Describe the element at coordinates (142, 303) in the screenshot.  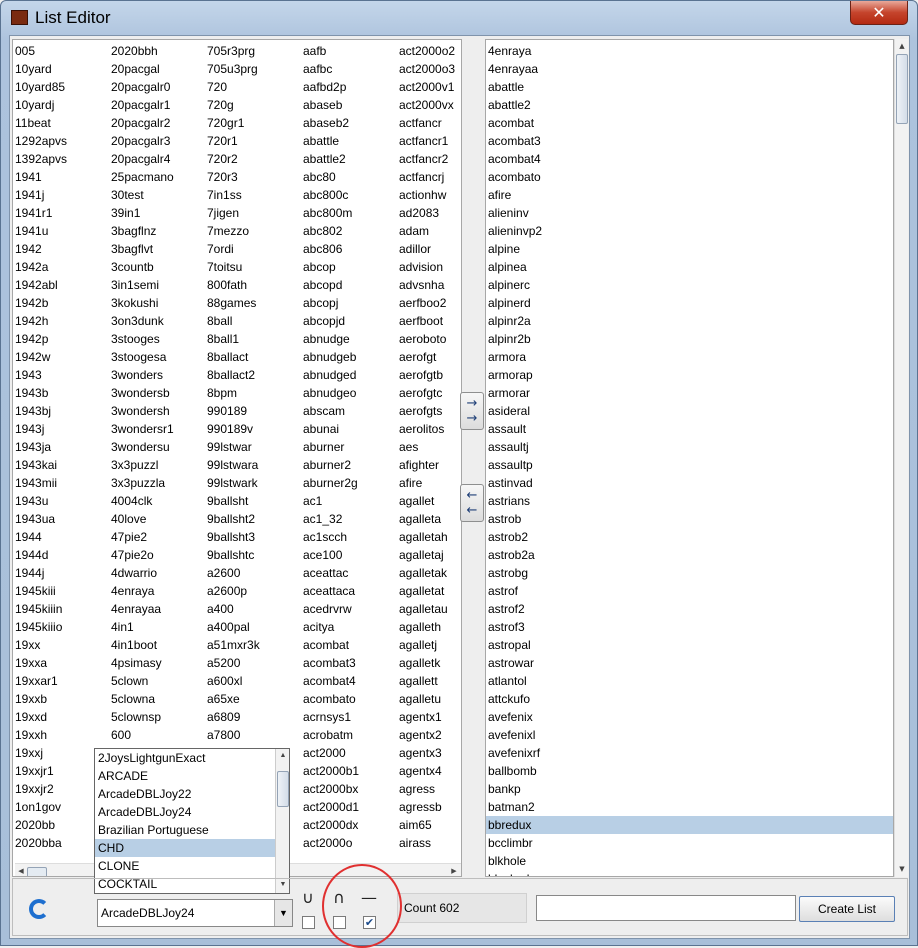
I see `source-list-item: 3kokushi` at that location.